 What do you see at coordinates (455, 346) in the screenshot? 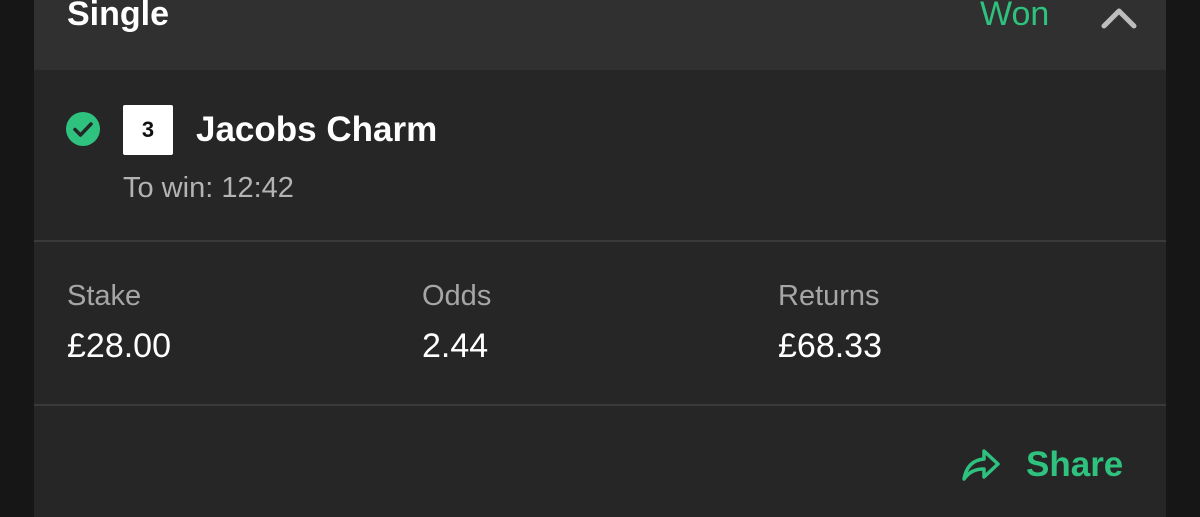
I see `odds-value: 2.44` at bounding box center [455, 346].